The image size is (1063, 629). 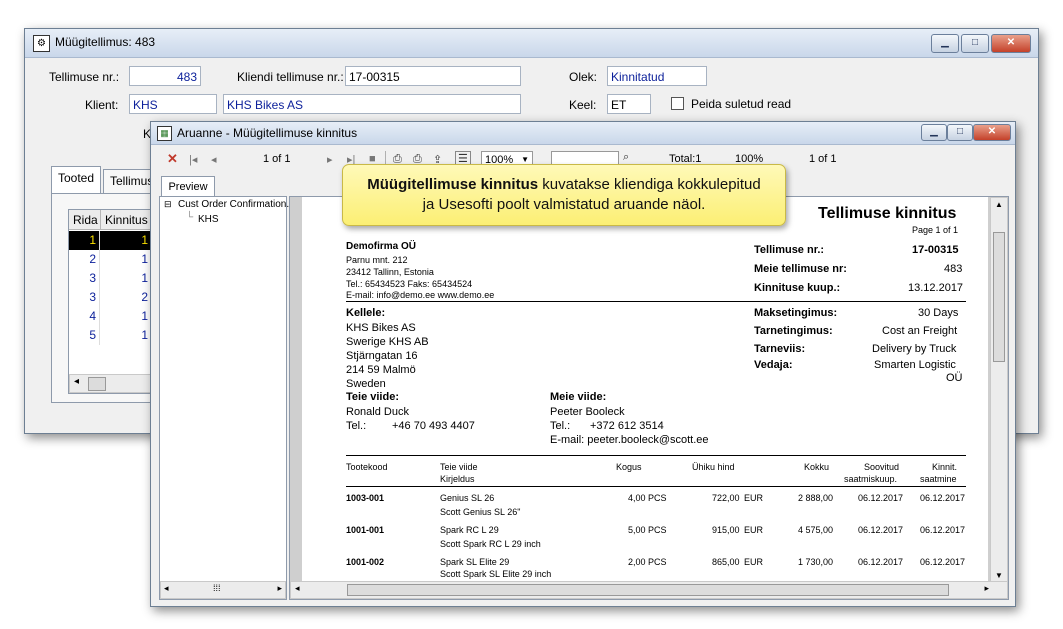 What do you see at coordinates (193, 159) in the screenshot?
I see `first-page-icon: |◂` at bounding box center [193, 159].